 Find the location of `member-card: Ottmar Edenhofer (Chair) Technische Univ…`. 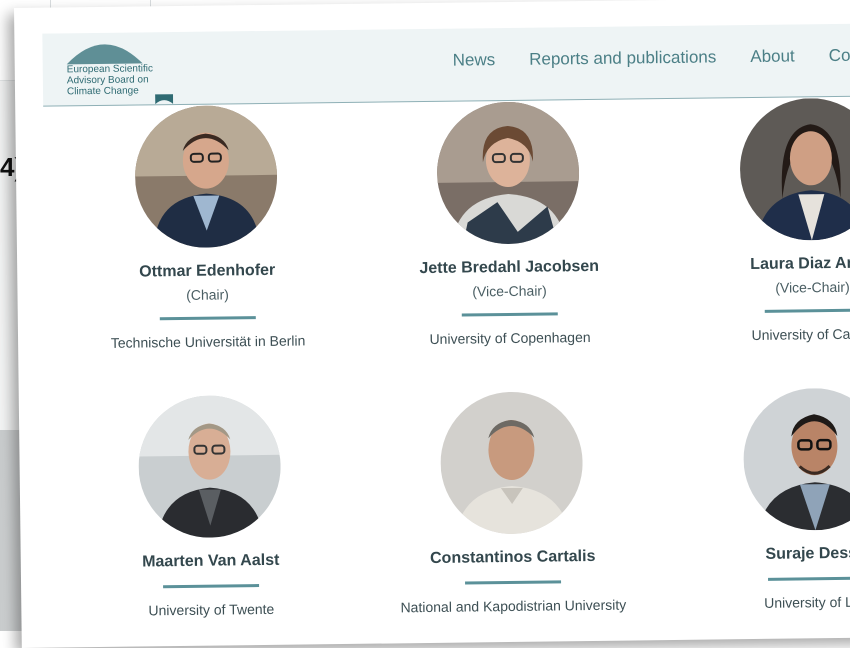

member-card: Ottmar Edenhofer (Chair) Technische Univ… is located at coordinates (206, 227).